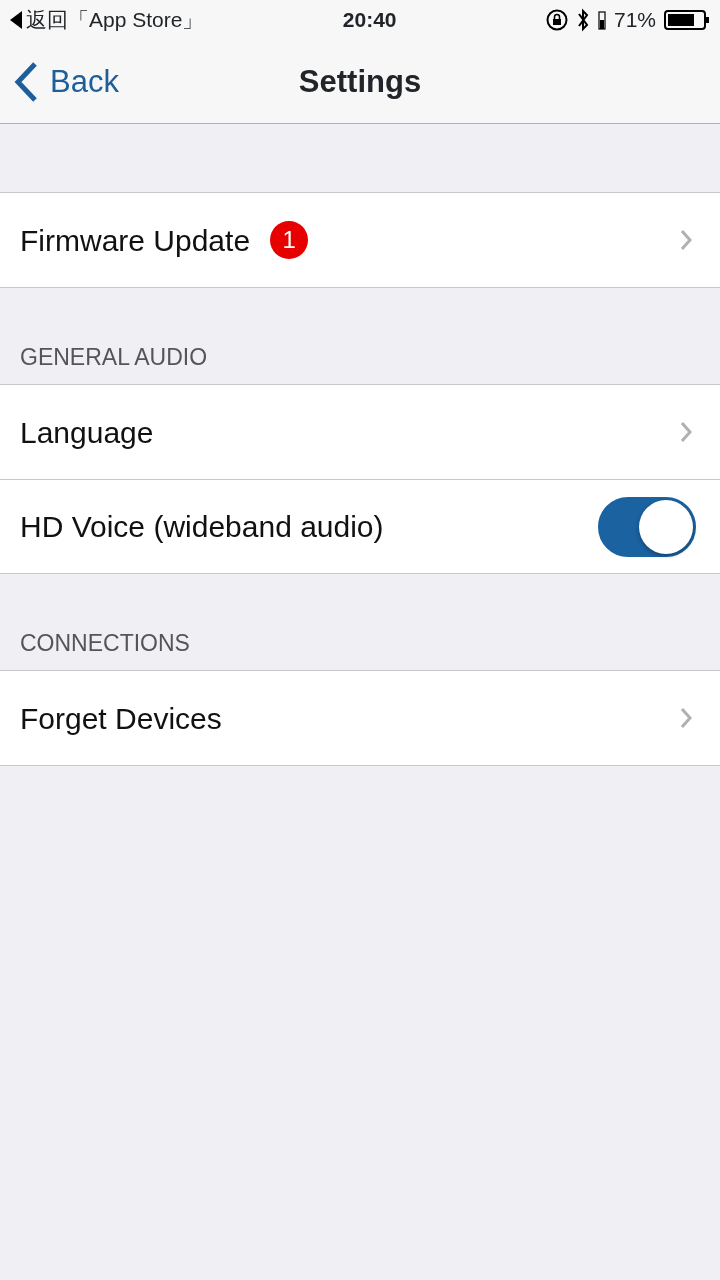 This screenshot has width=720, height=1280. What do you see at coordinates (369, 20) in the screenshot?
I see `status-time: 20:40` at bounding box center [369, 20].